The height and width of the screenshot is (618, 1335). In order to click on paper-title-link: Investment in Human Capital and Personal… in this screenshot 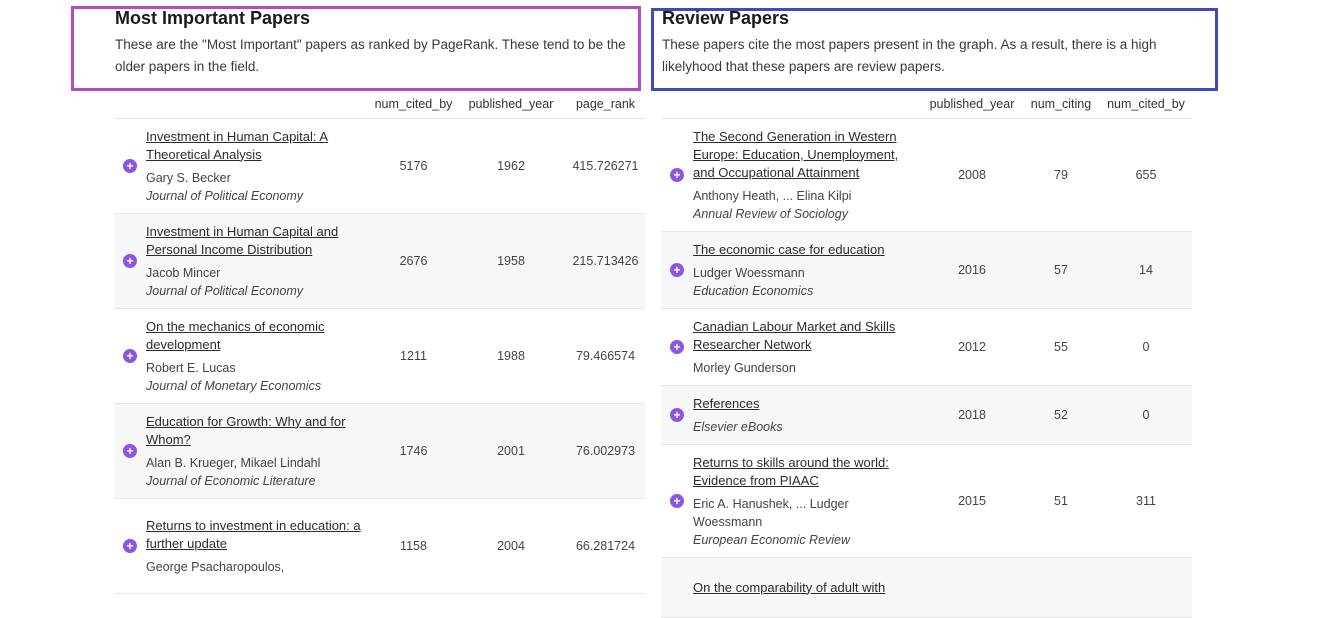, I will do `click(255, 241)`.